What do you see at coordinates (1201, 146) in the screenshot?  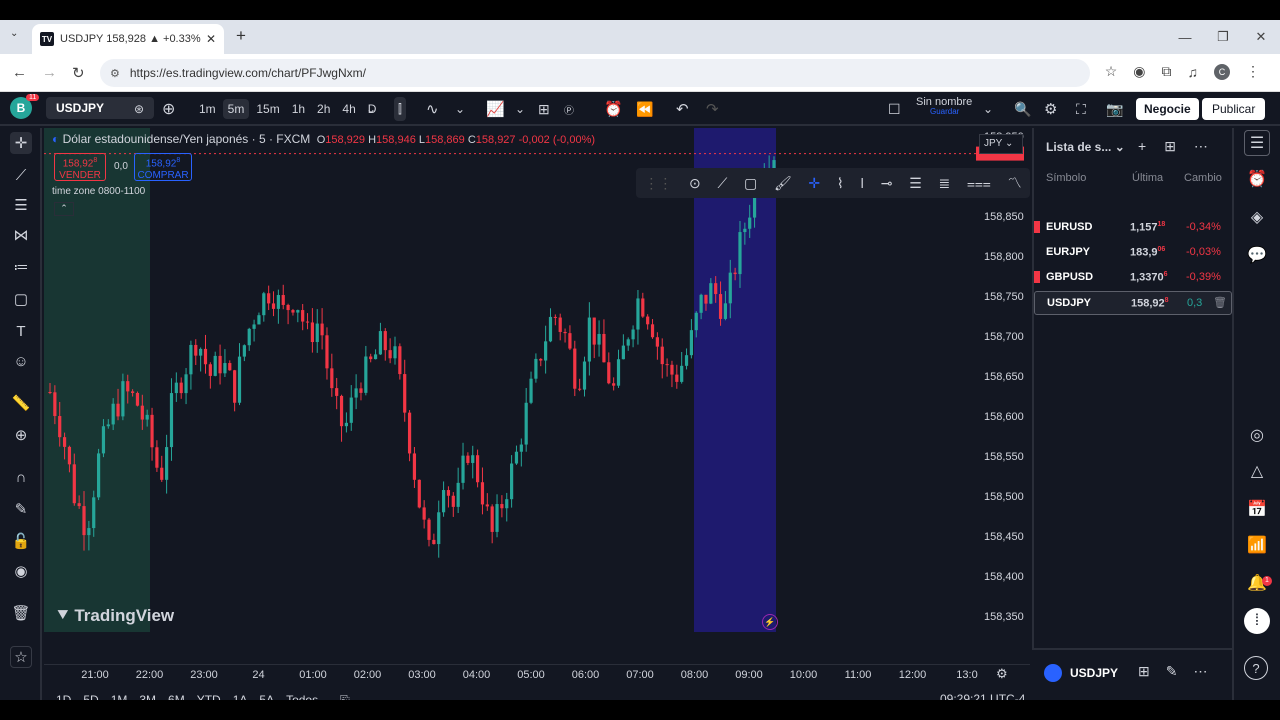 I see `more-options-icon: ⋯` at bounding box center [1201, 146].